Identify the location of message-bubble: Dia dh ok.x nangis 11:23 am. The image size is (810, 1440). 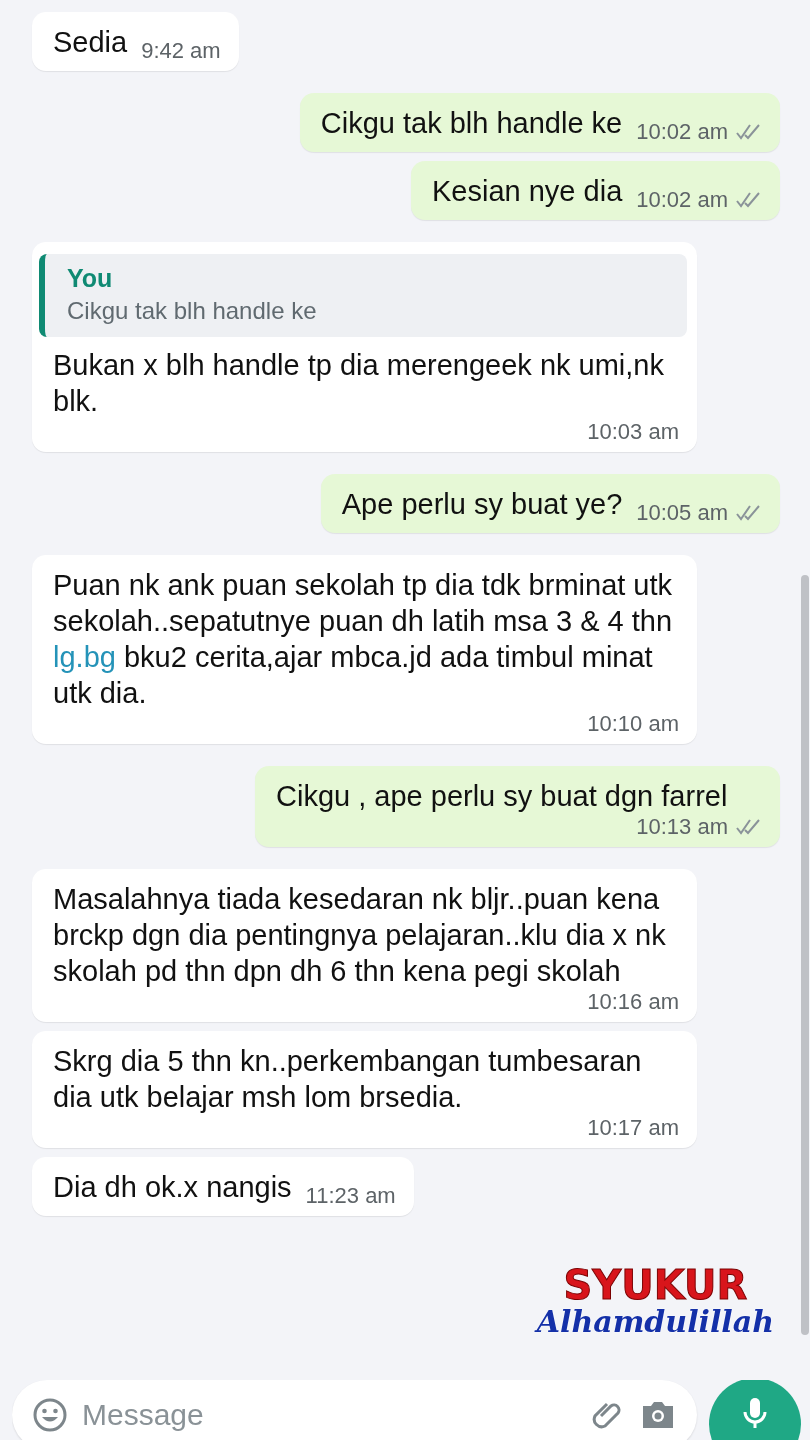
(223, 1186).